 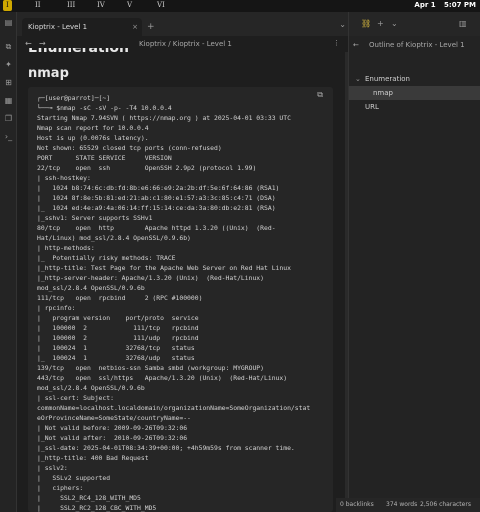 I want to click on workspace-4-button: IV, so click(x=101, y=5).